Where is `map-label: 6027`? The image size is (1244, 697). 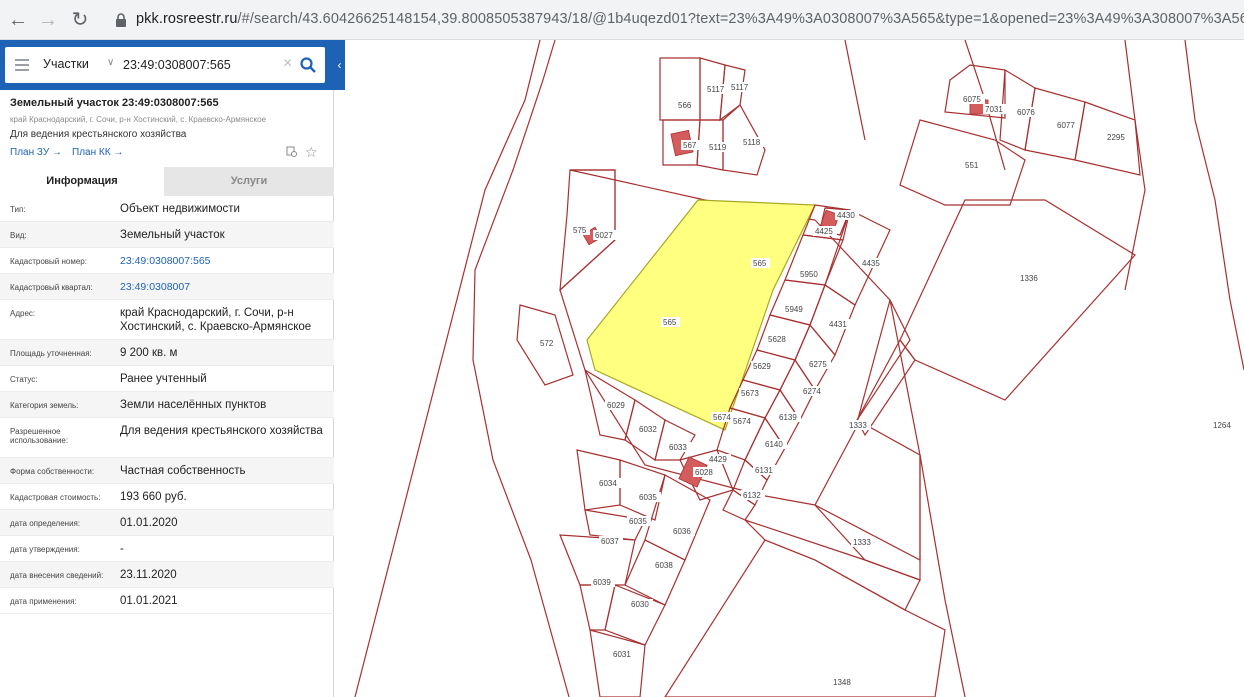
map-label: 6027 is located at coordinates (604, 235).